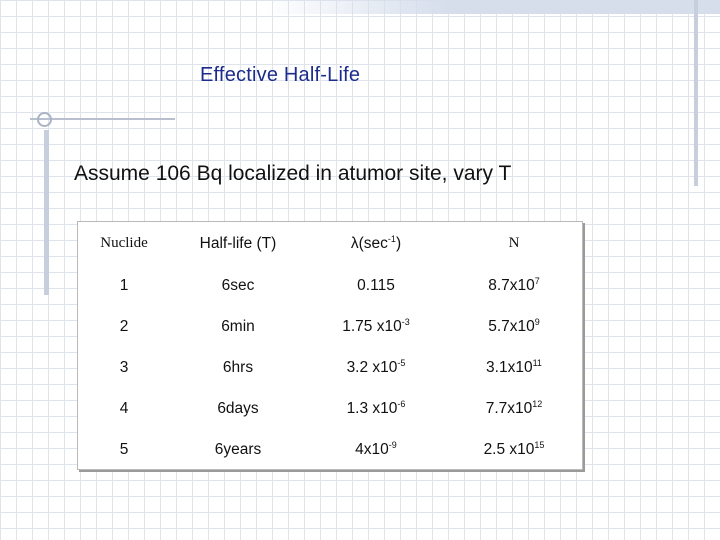  What do you see at coordinates (124, 408) in the screenshot?
I see `cell-nuclide: 4` at bounding box center [124, 408].